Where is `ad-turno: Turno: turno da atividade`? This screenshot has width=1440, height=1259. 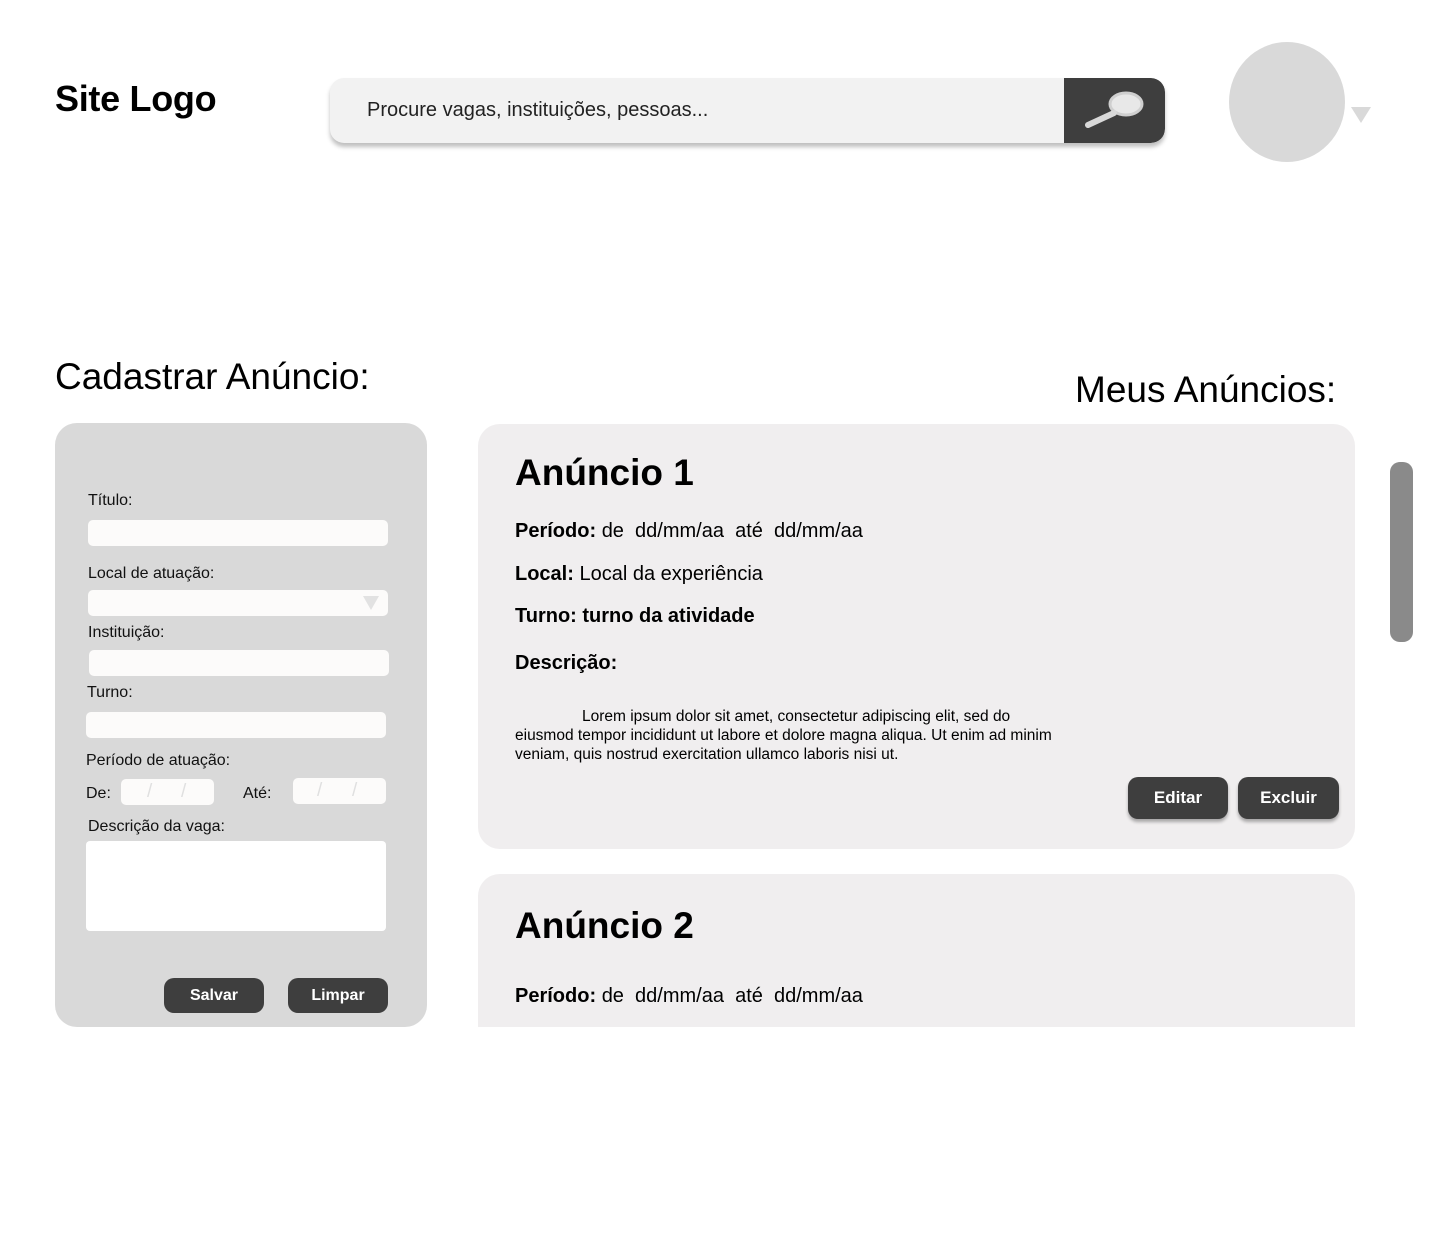
ad-turno: Turno: turno da atividade is located at coordinates (635, 616).